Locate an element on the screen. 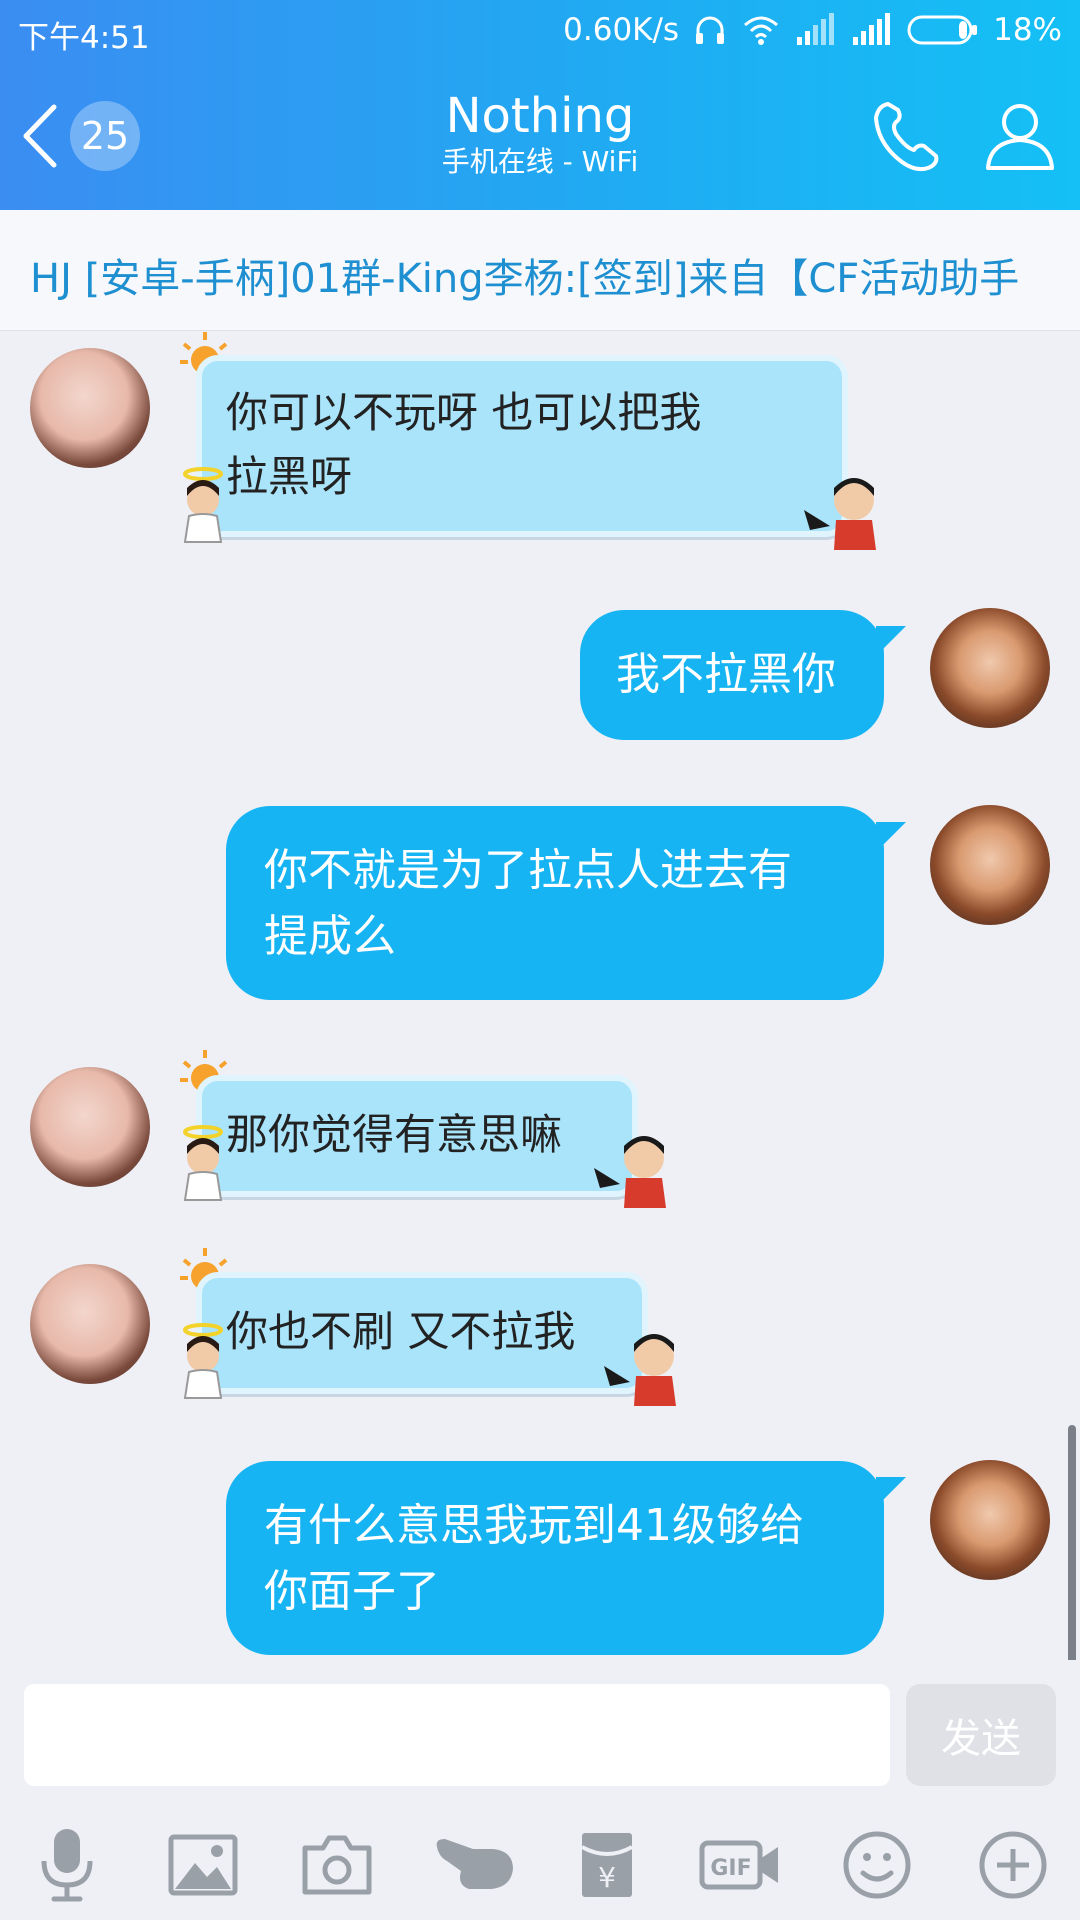 Image resolution: width=1080 pixels, height=1920 pixels. camera-button is located at coordinates (337, 1865).